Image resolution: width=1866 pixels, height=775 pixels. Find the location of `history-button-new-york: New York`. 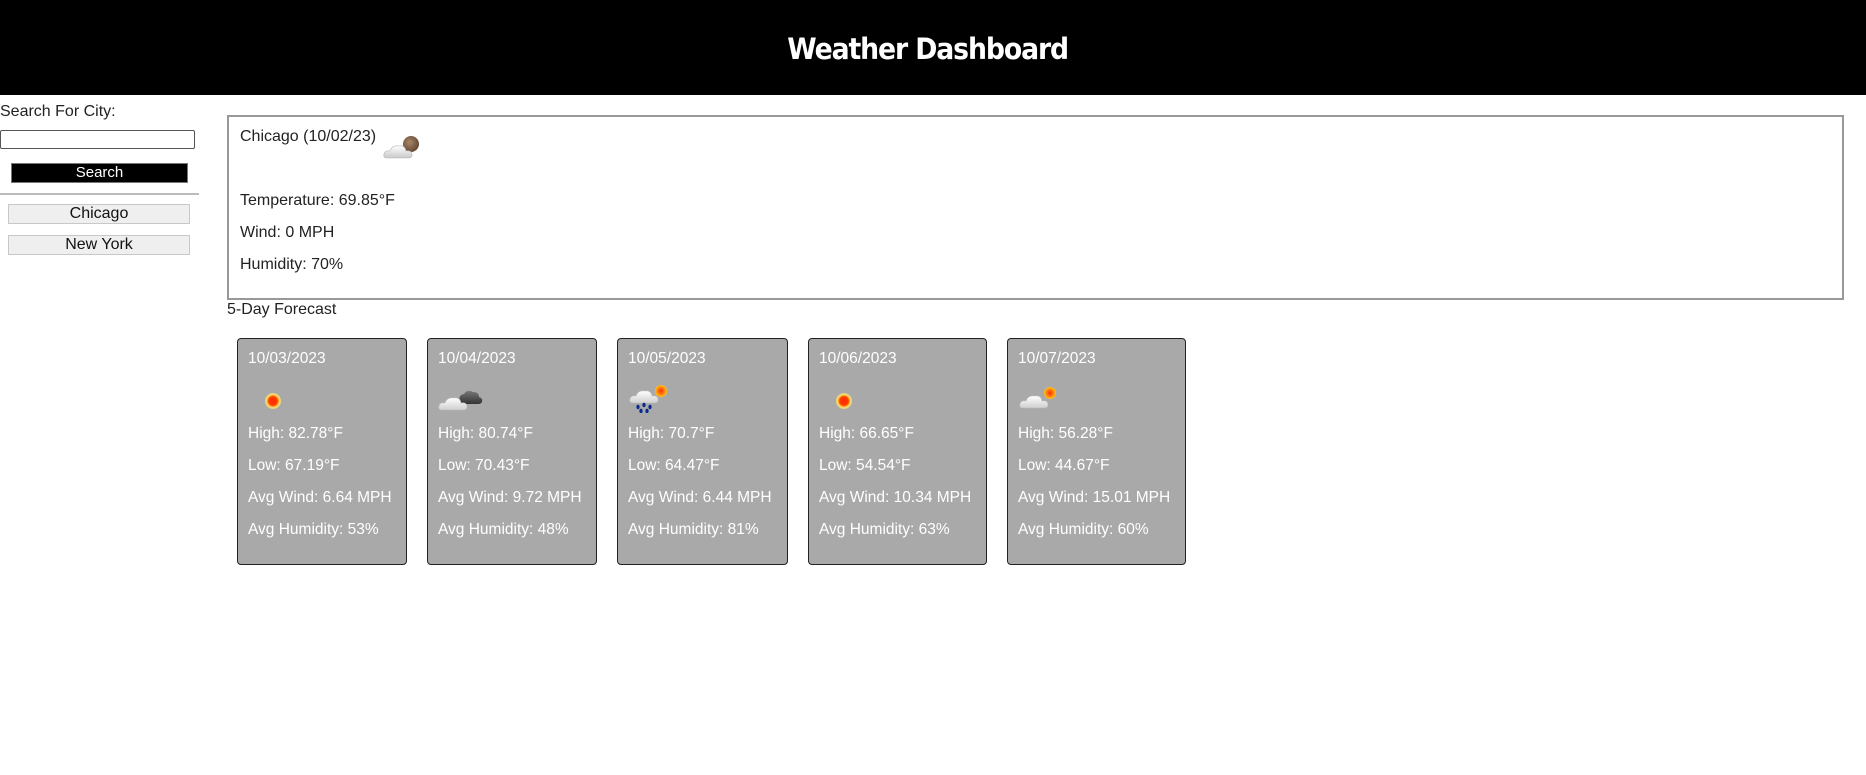

history-button-new-york: New York is located at coordinates (99, 245).